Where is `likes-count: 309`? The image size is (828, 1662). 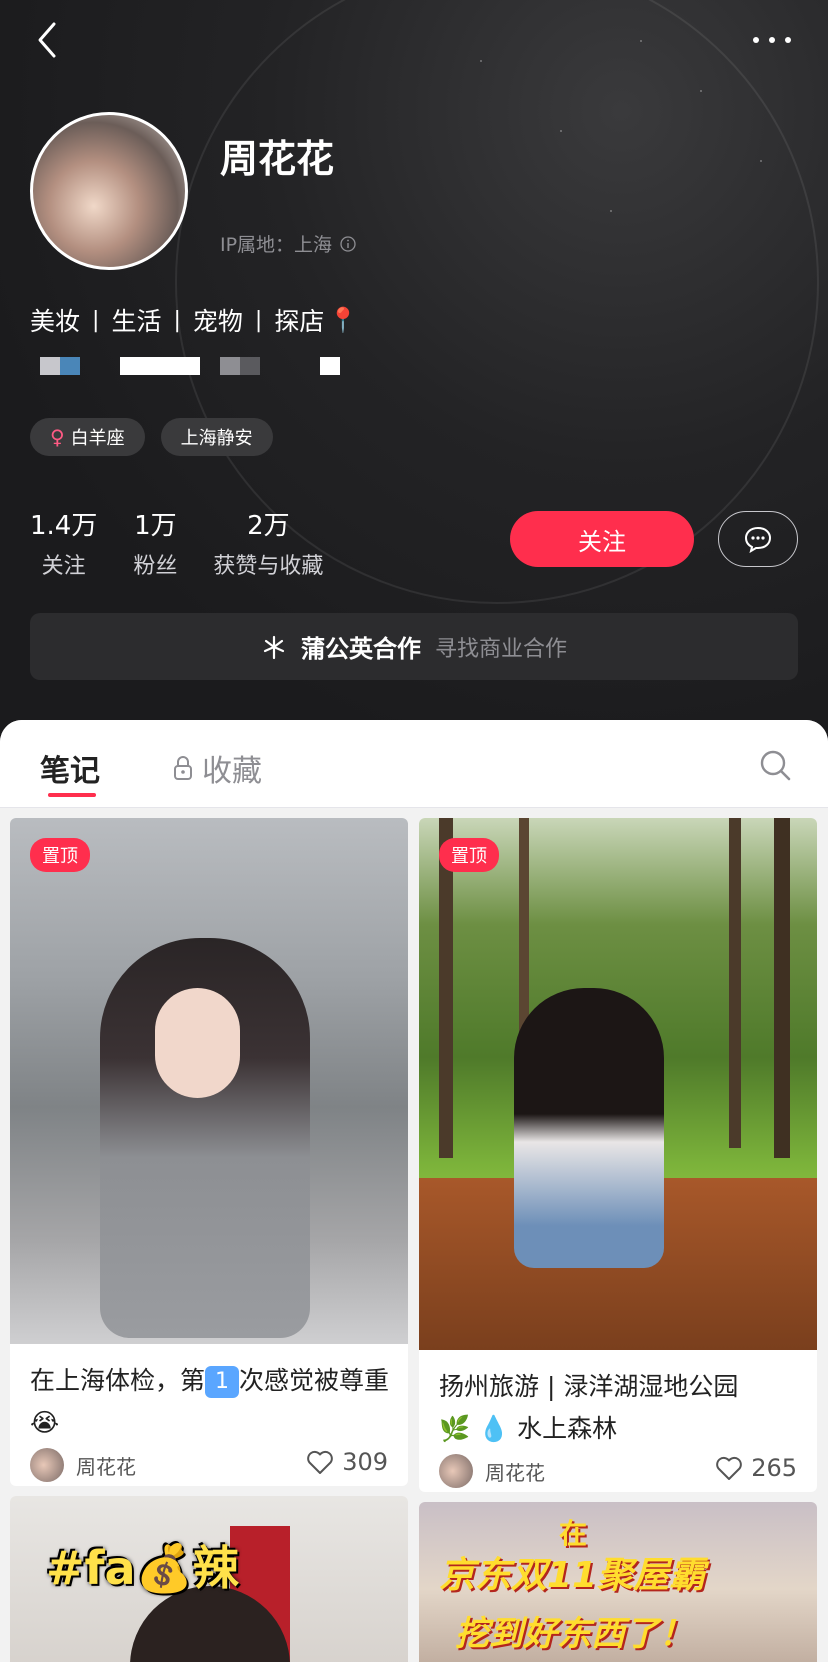
likes-count: 309 is located at coordinates (365, 1462).